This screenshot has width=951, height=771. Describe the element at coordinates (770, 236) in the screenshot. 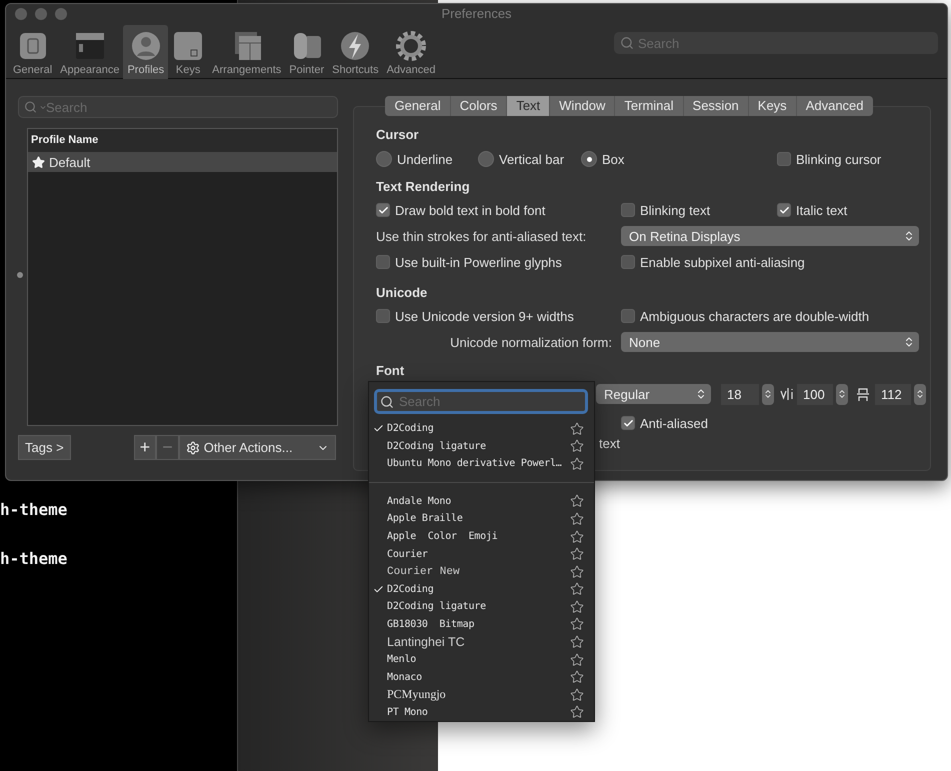

I see `popup-button: On Retina Displays` at that location.